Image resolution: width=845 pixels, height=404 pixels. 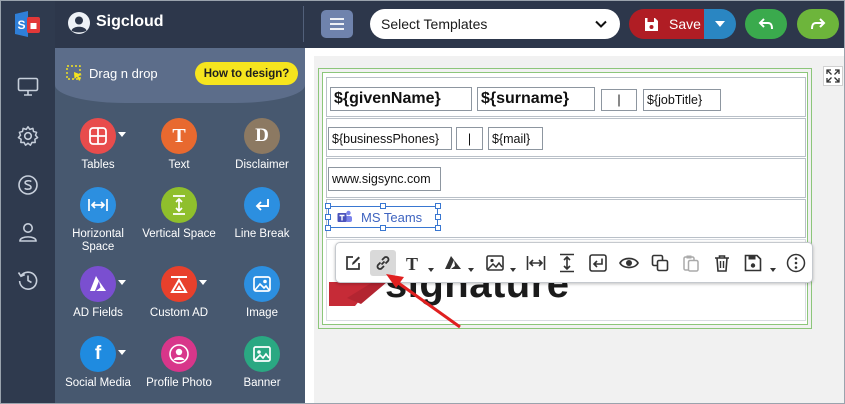 I want to click on delete-button, so click(x=722, y=263).